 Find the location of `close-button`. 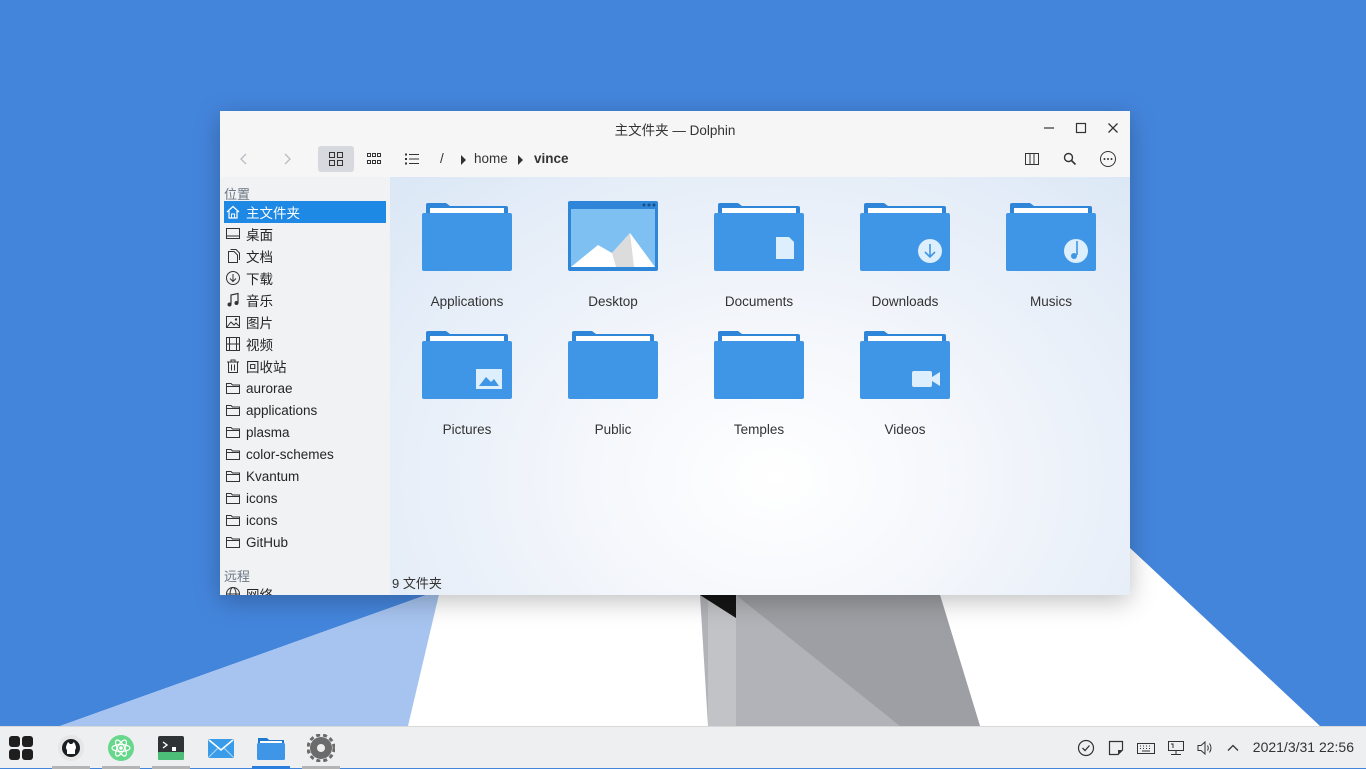

close-button is located at coordinates (1113, 128).